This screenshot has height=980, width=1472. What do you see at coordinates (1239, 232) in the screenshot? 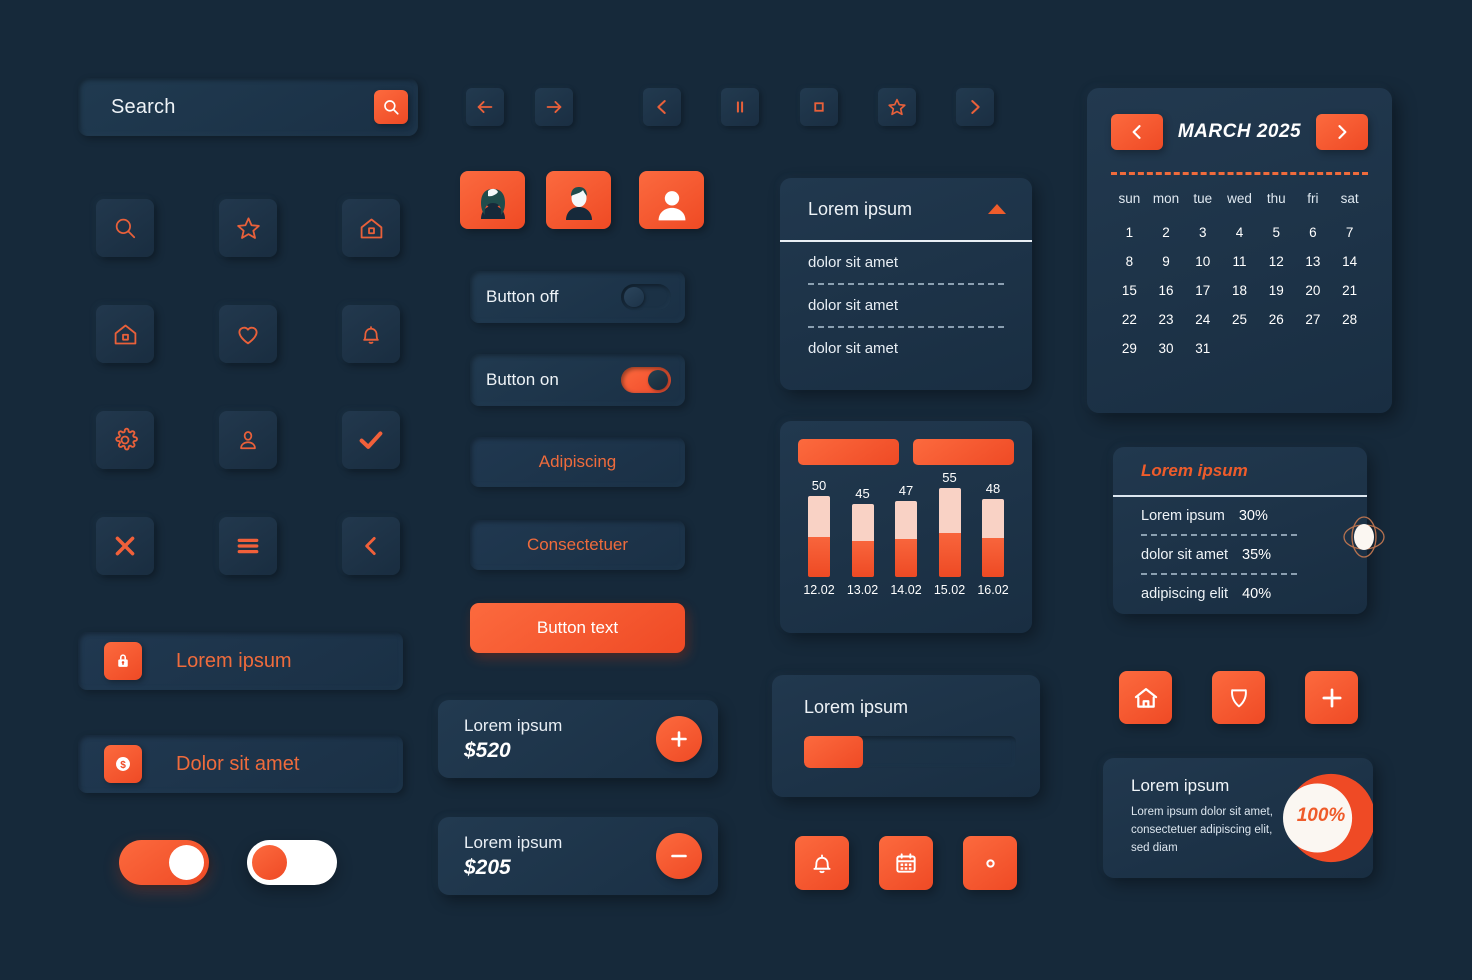
I see `calendar-day: 4` at bounding box center [1239, 232].